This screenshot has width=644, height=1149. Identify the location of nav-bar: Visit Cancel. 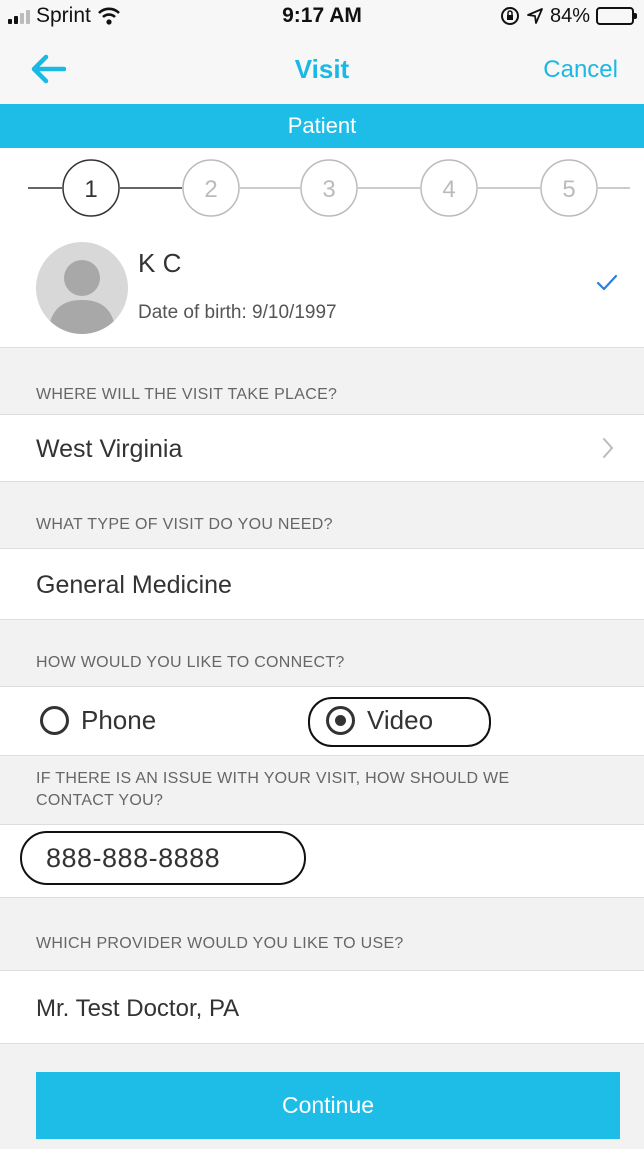
(322, 69).